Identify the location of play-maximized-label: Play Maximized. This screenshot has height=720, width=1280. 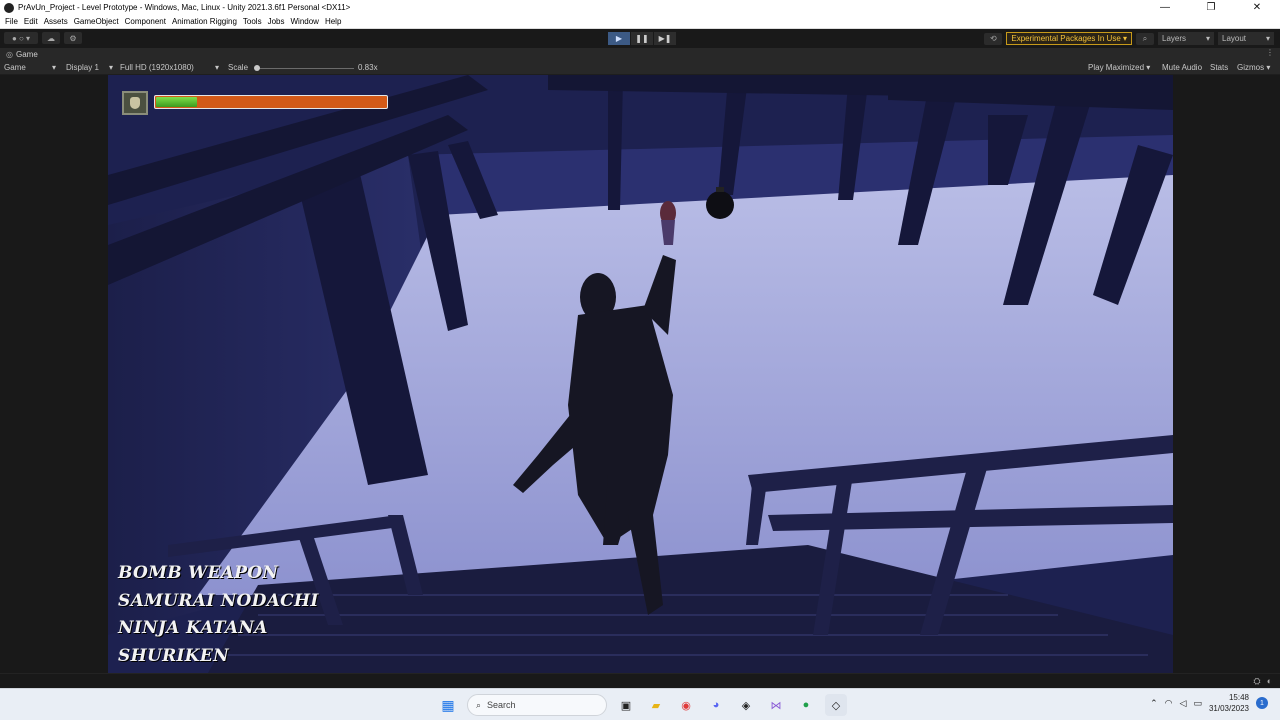
(1116, 67).